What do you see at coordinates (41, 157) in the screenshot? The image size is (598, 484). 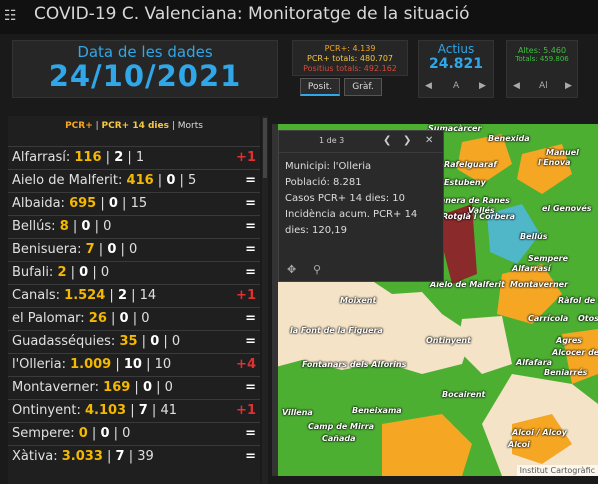 I see `municipality-name: Alfarrasí:` at bounding box center [41, 157].